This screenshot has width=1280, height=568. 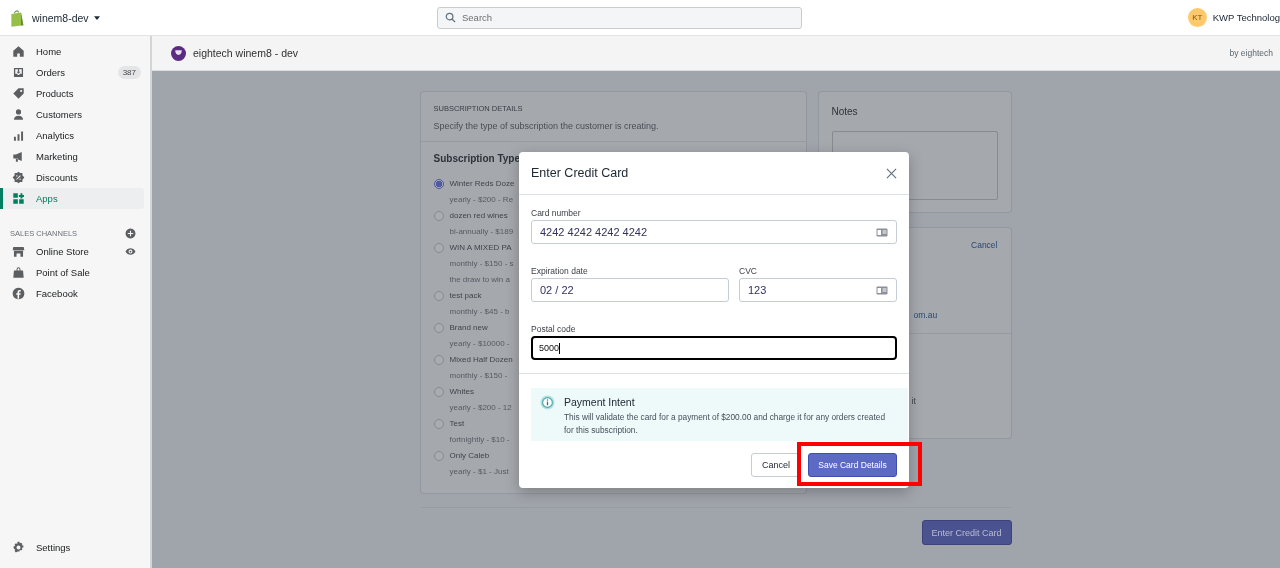 I want to click on search-icon, so click(x=450, y=17).